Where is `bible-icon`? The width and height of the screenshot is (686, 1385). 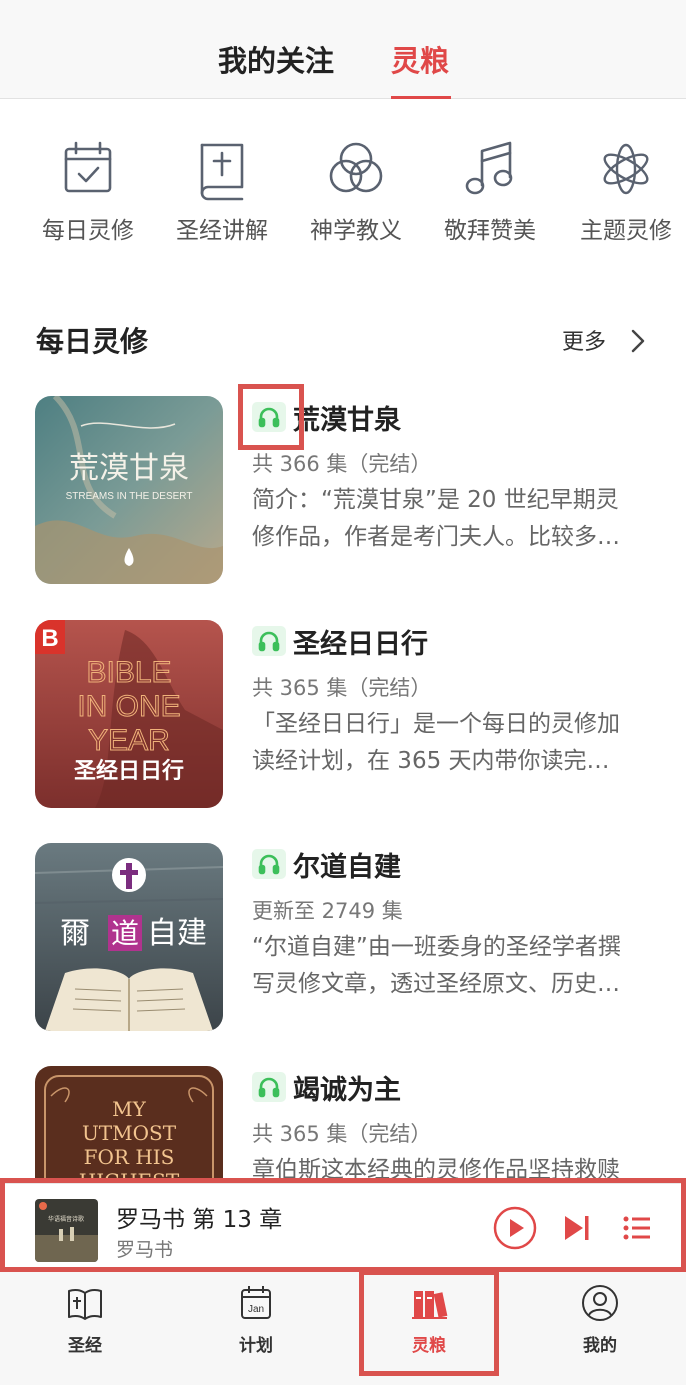
bible-icon is located at coordinates (85, 1304).